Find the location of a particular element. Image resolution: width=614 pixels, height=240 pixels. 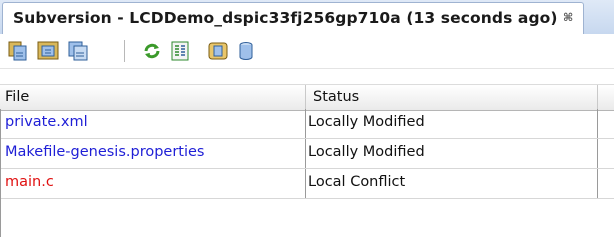

show-local-changes-icon is located at coordinates (78, 51).